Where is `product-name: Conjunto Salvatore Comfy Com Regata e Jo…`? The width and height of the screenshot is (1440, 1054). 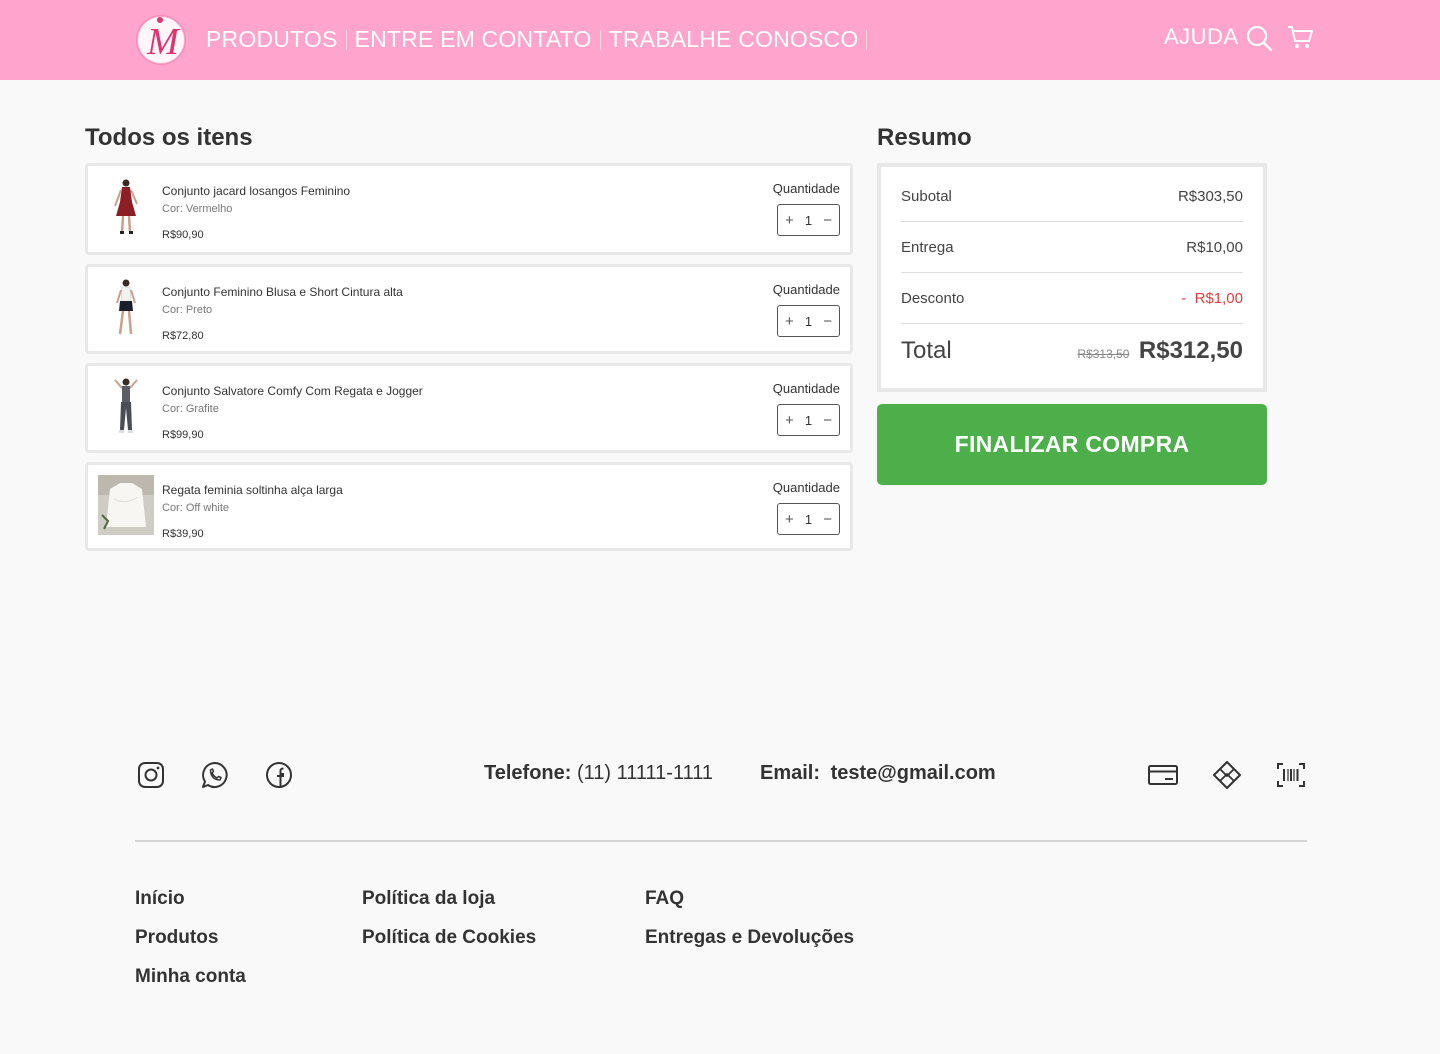 product-name: Conjunto Salvatore Comfy Com Regata e Jo… is located at coordinates (292, 391).